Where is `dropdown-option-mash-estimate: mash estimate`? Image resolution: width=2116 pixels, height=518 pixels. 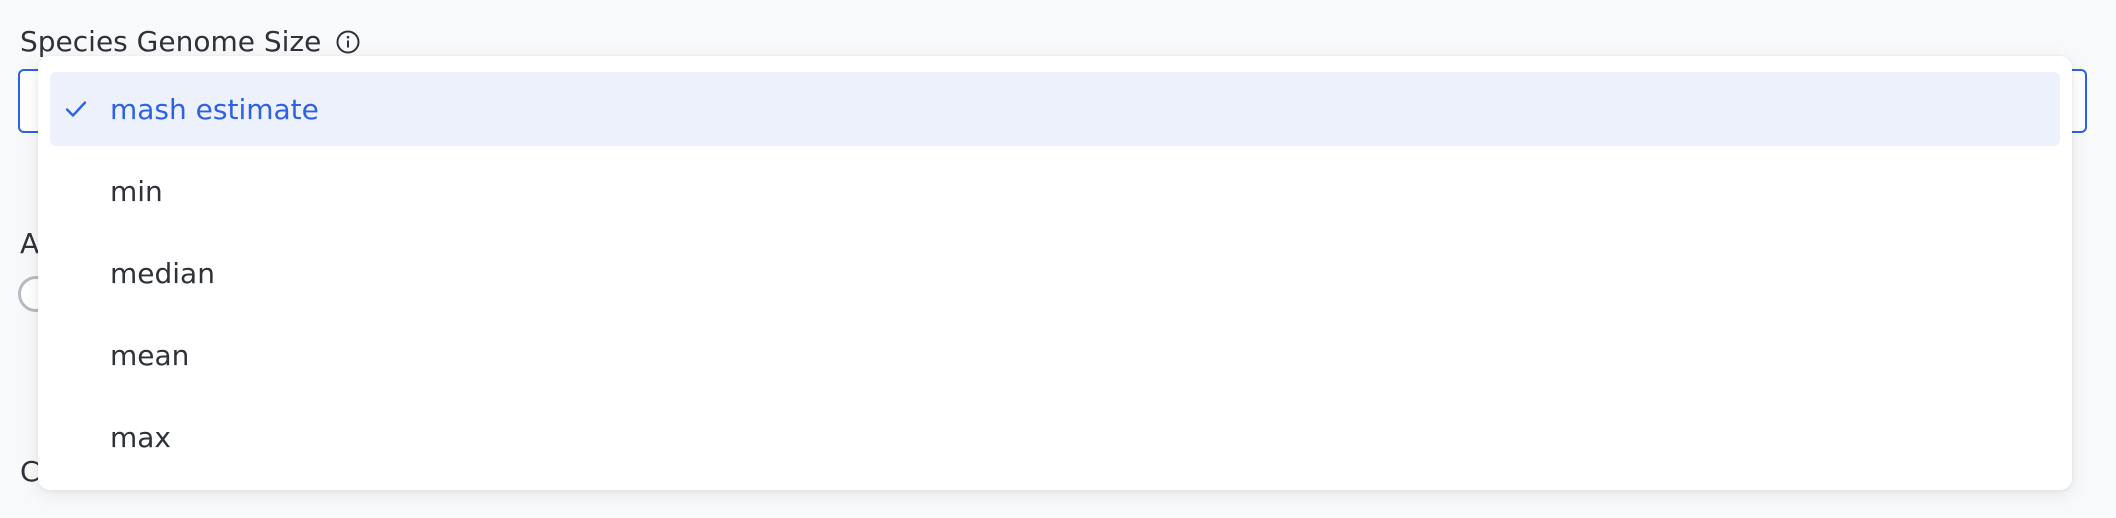 dropdown-option-mash-estimate: mash estimate is located at coordinates (1055, 109).